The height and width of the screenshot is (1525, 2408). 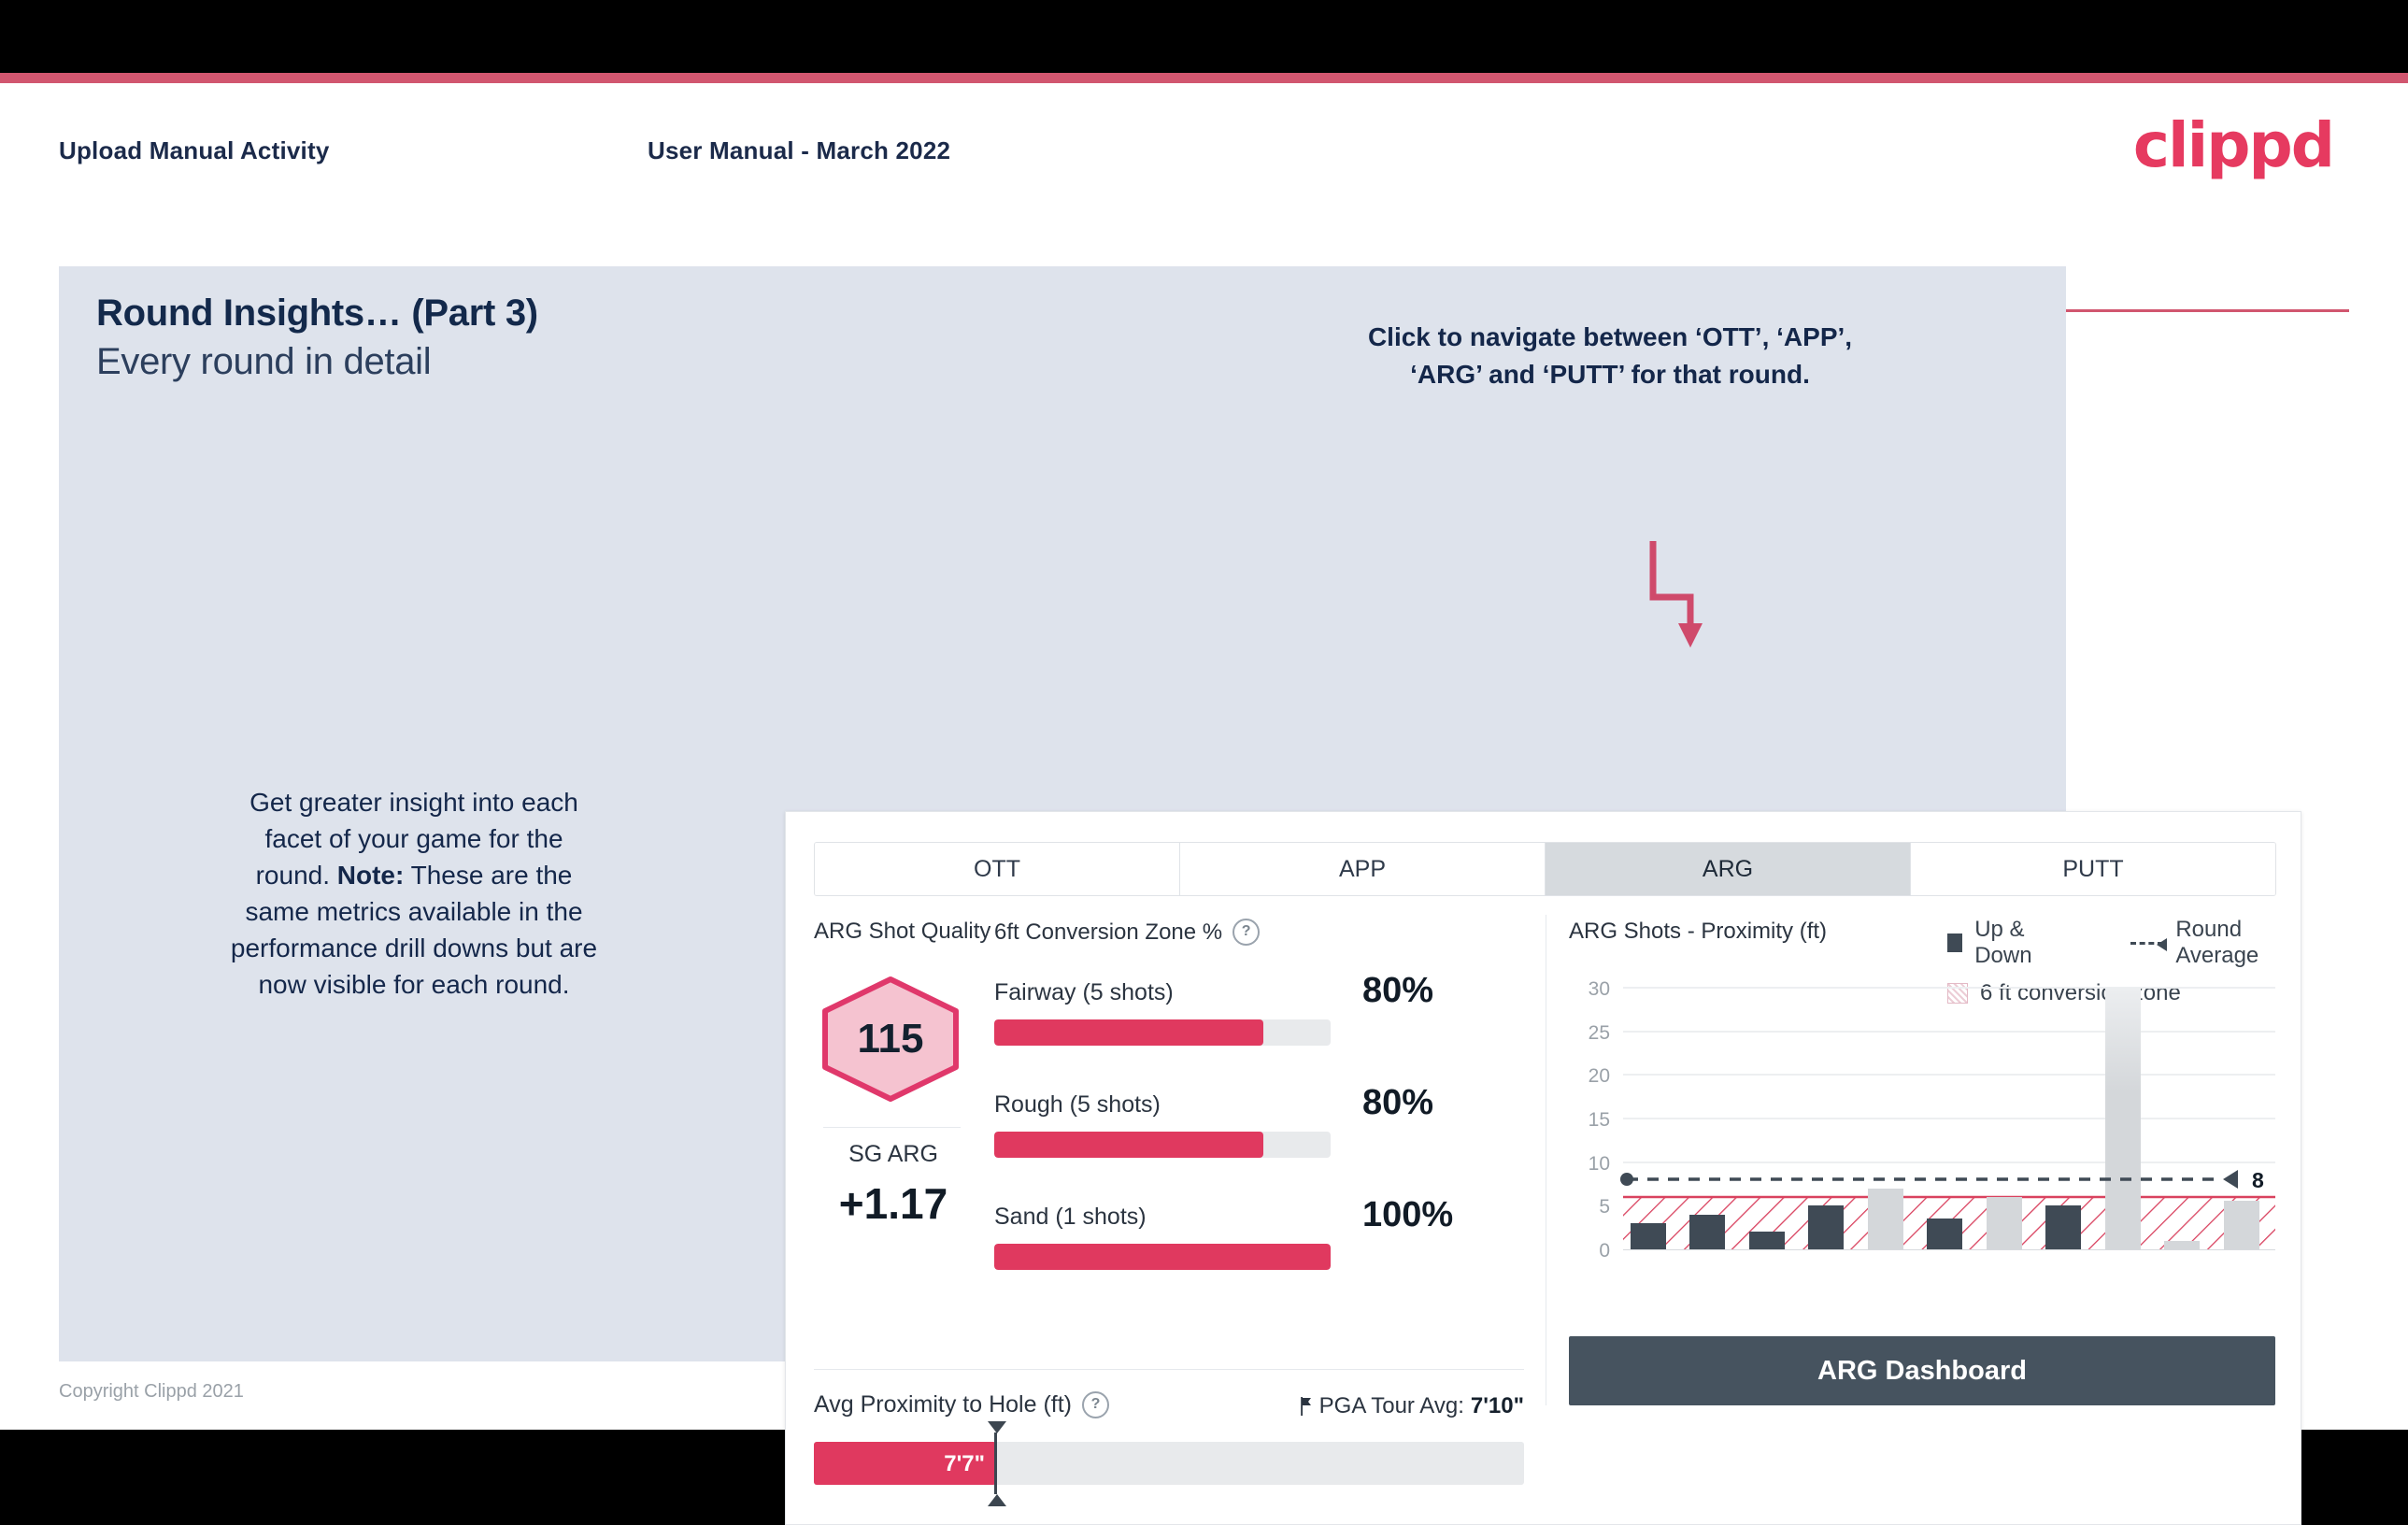 I want to click on svg-text: 10, so click(x=1599, y=1164).